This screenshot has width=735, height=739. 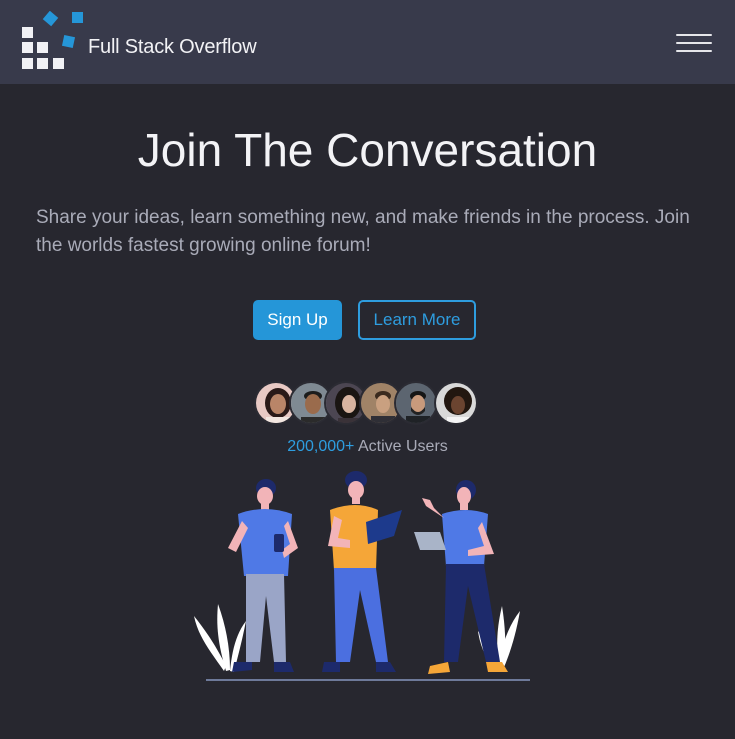 I want to click on sign-up-button: Sign Up, so click(x=297, y=320).